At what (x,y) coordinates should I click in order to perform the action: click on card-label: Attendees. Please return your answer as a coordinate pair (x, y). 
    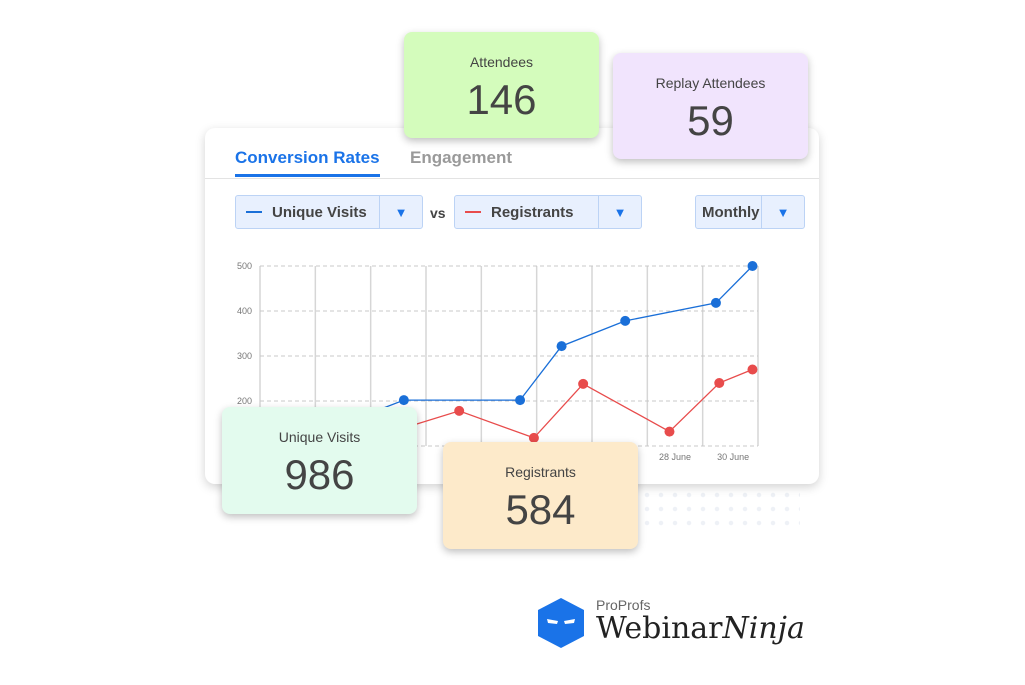
    Looking at the image, I should click on (501, 62).